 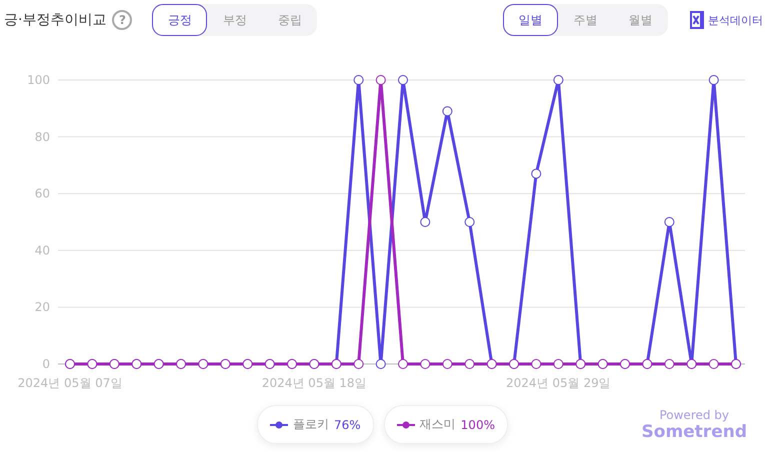 I want to click on x-tick-label: 2024년 05월 07일, so click(x=70, y=383).